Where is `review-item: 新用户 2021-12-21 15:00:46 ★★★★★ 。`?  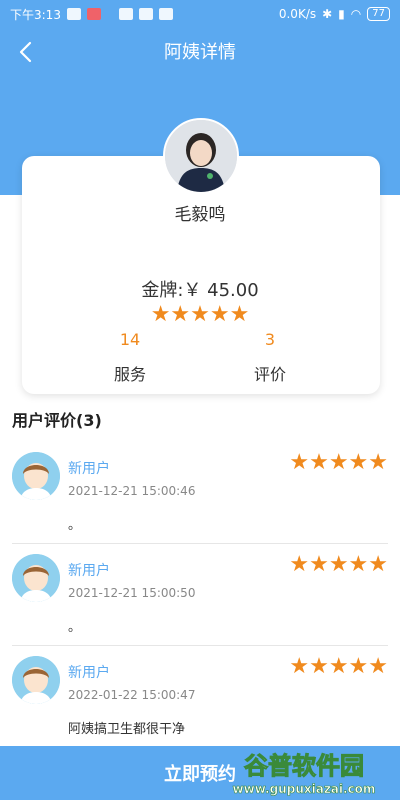
review-item: 新用户 2021-12-21 15:00:46 ★★★★★ 。 is located at coordinates (200, 494).